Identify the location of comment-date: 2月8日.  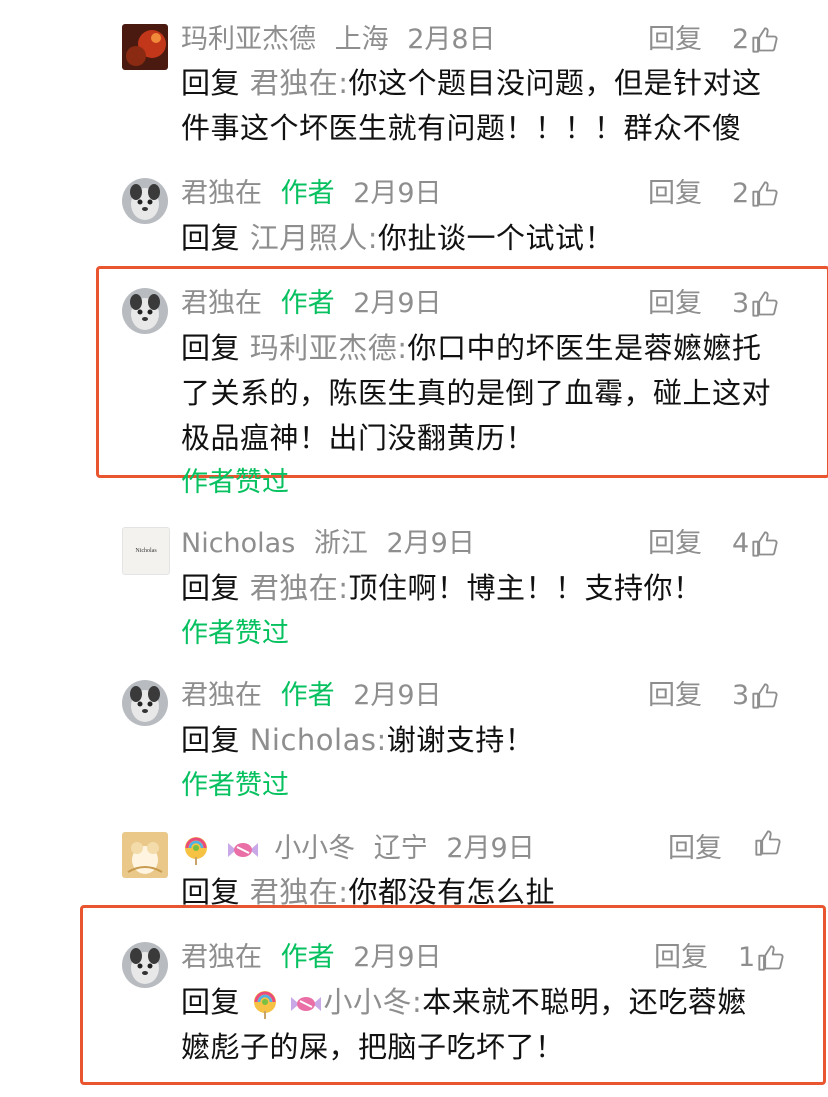
(451, 39).